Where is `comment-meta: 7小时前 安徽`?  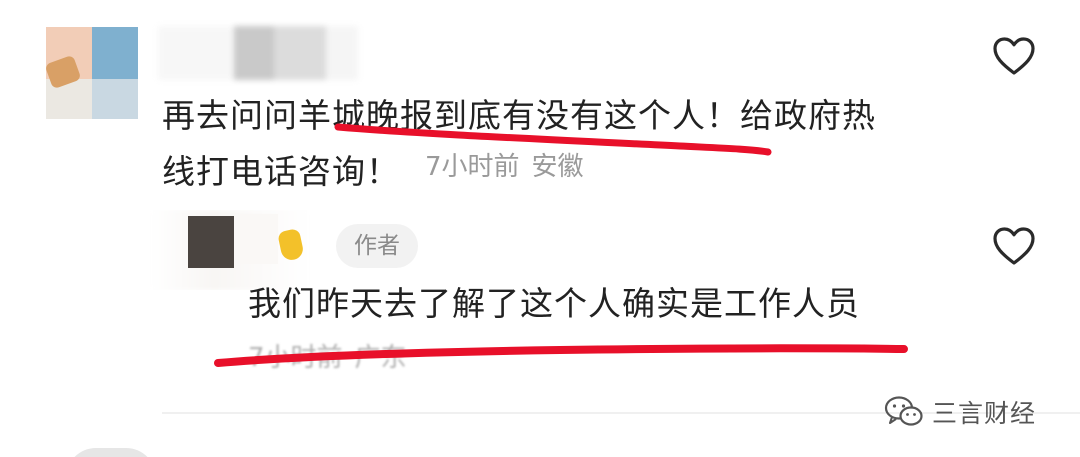
comment-meta: 7小时前 安徽 is located at coordinates (504, 167).